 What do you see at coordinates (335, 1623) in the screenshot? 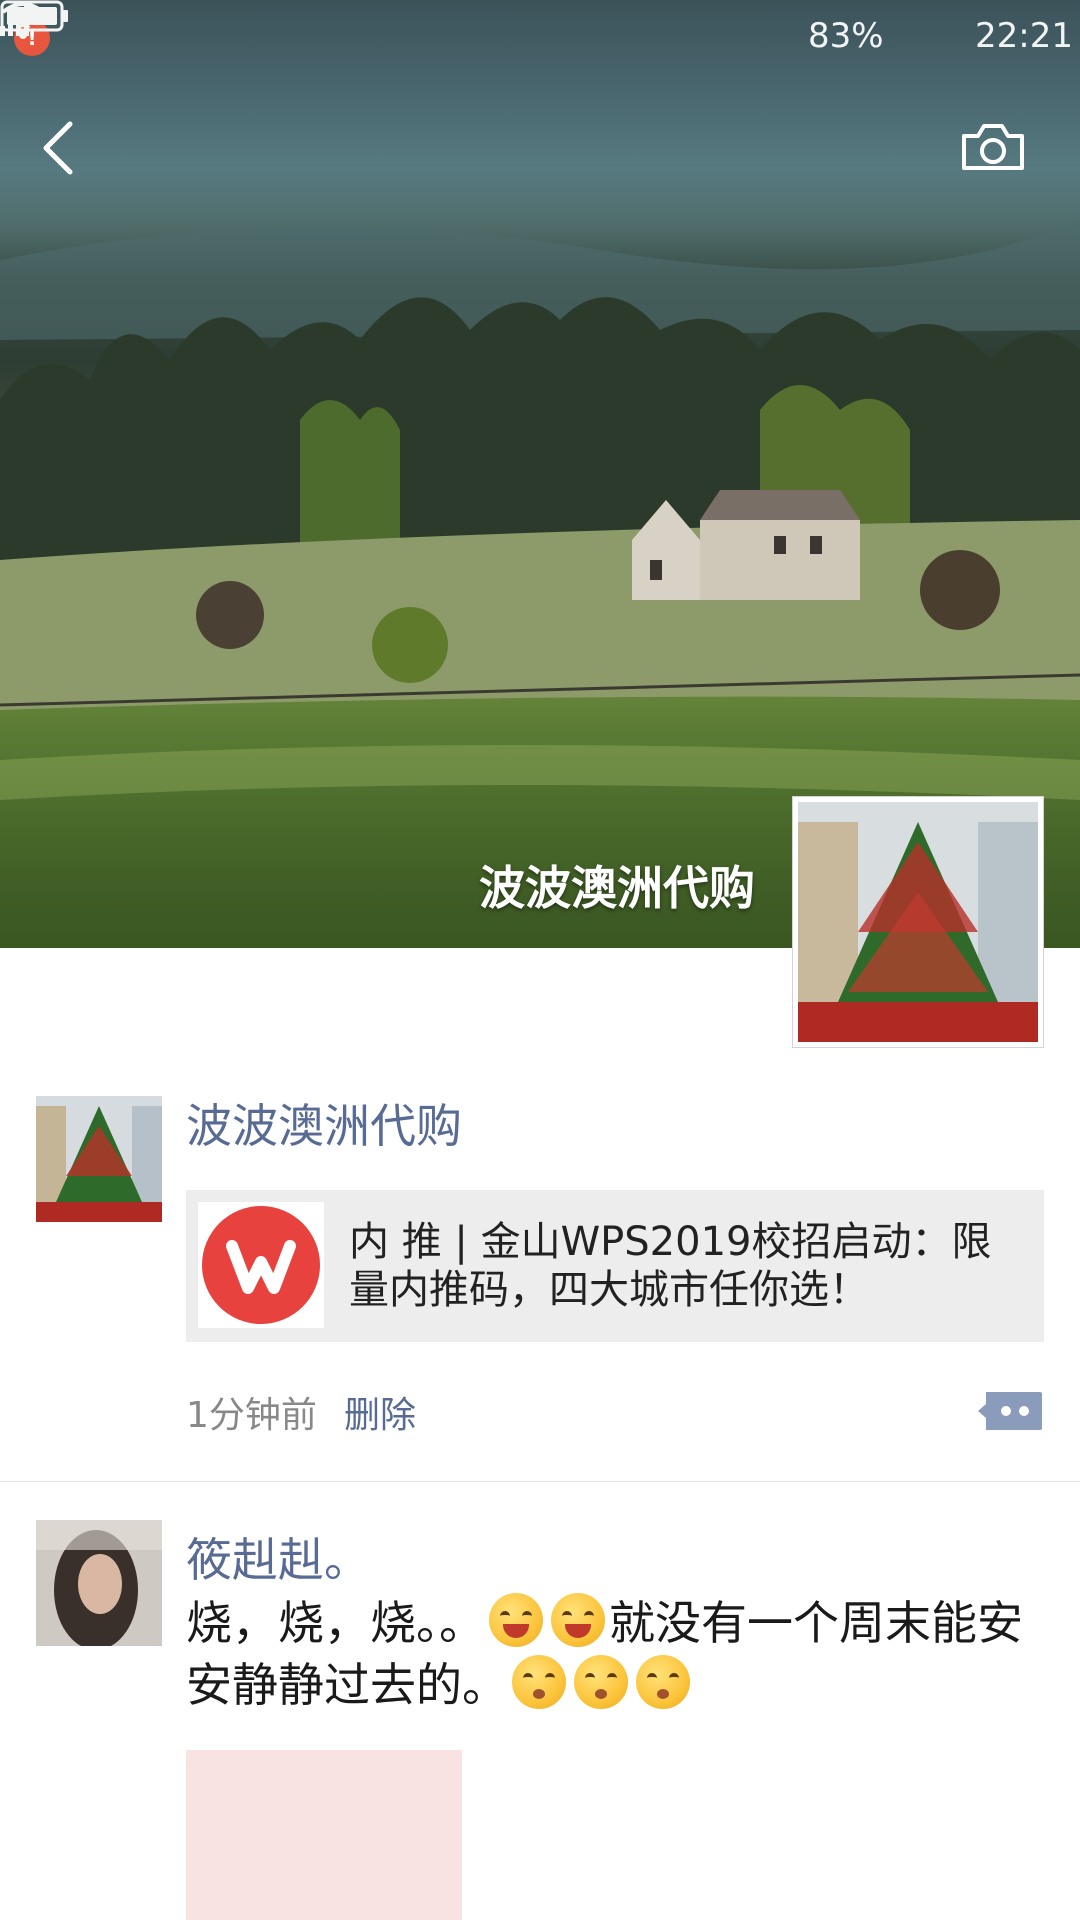
I see `post-text-part1: 烧，烧，烧。。` at bounding box center [335, 1623].